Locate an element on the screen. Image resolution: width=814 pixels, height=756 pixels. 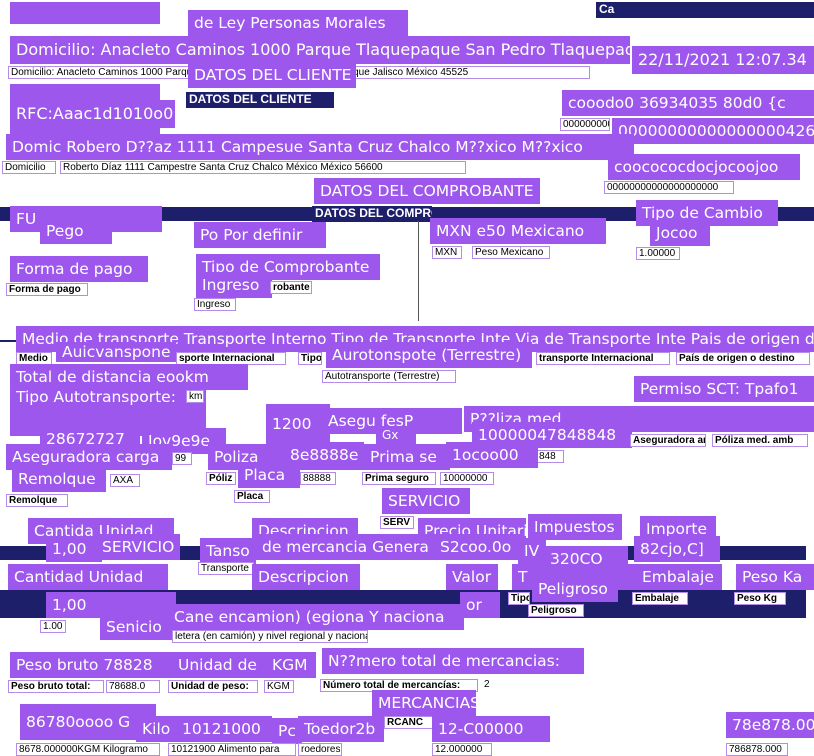
forma-pago-value: Pego is located at coordinates (76, 231).